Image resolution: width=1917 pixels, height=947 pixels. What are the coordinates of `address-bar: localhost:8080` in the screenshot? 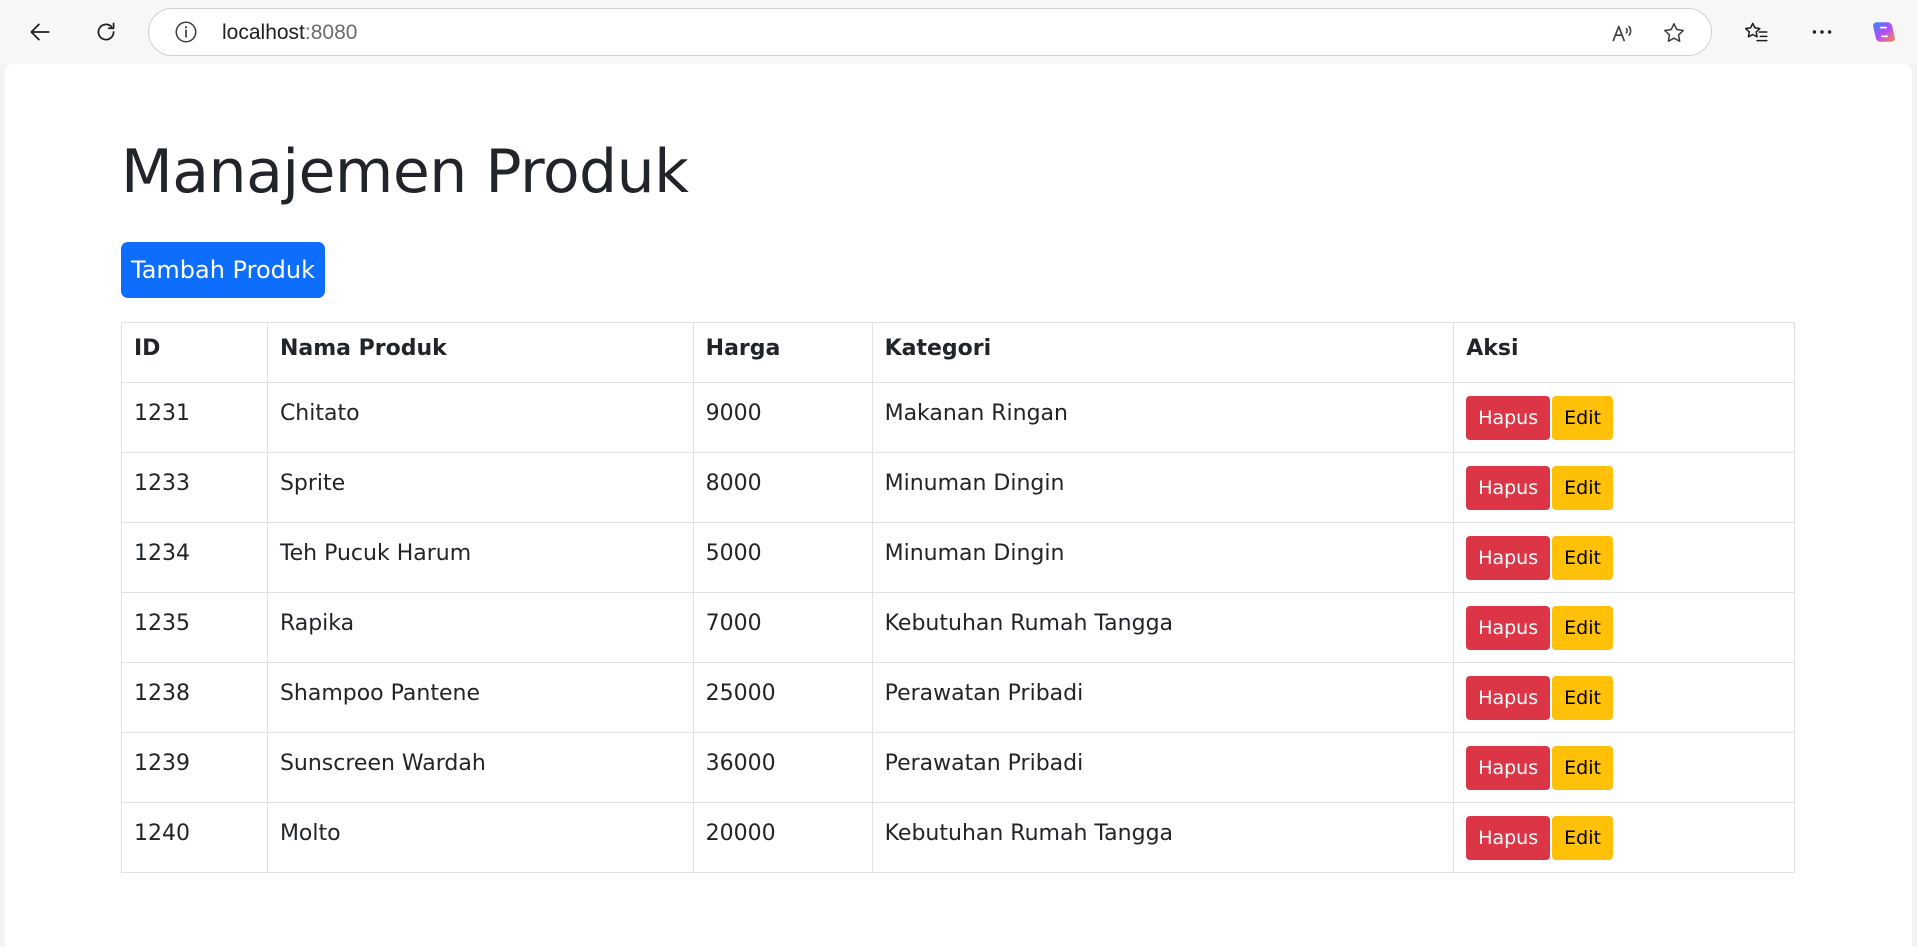 It's located at (930, 32).